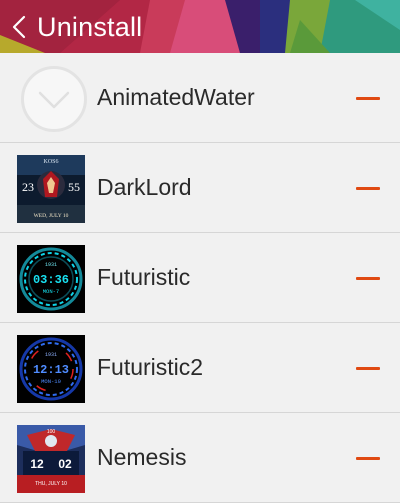 This screenshot has height=503, width=400. I want to click on thumb-time-text: 03:36, so click(51, 280).